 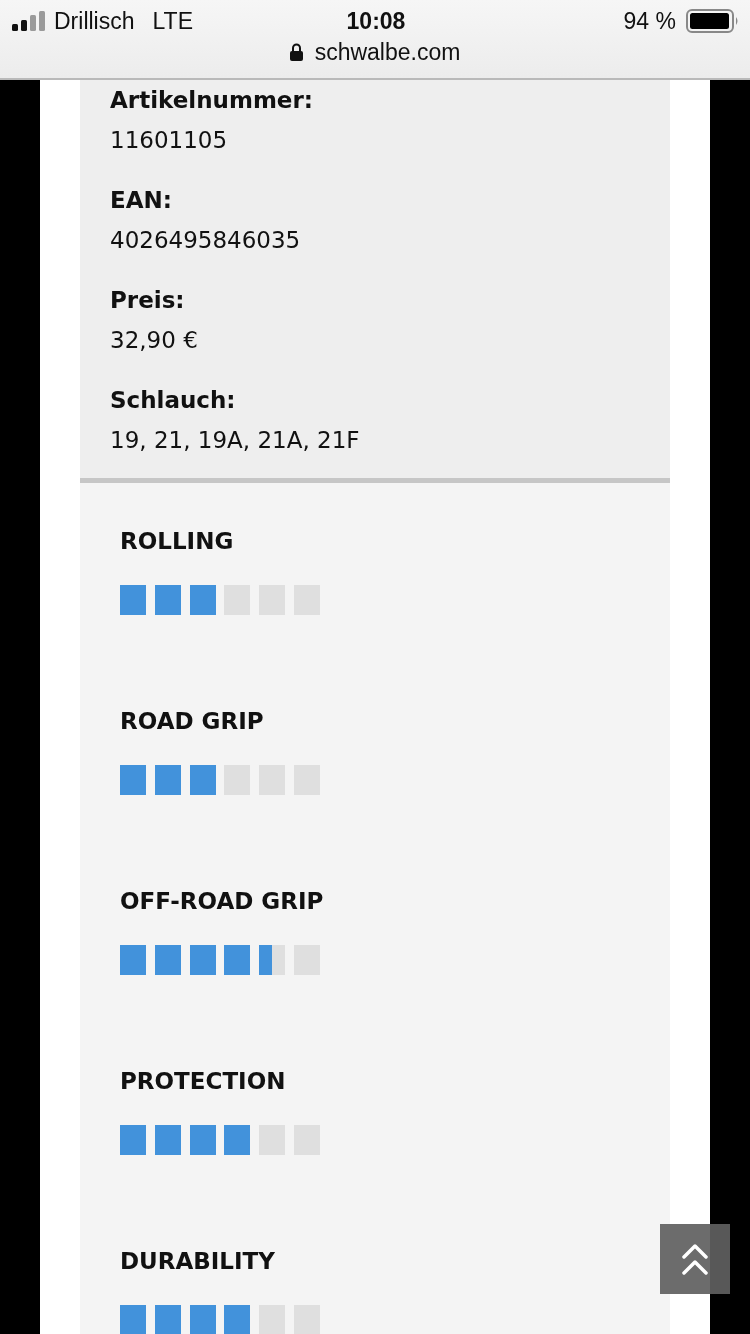 What do you see at coordinates (192, 721) in the screenshot?
I see `rating-label: ROAD GRIP` at bounding box center [192, 721].